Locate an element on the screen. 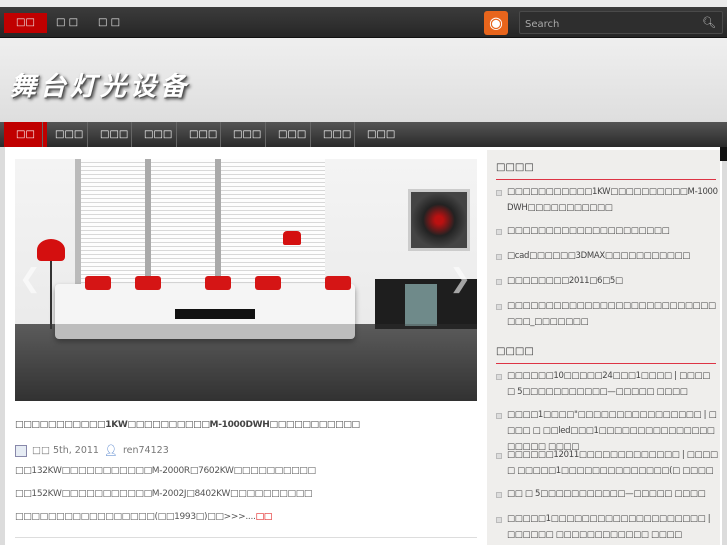 The image size is (727, 545). slide-image-table is located at coordinates (215, 314).